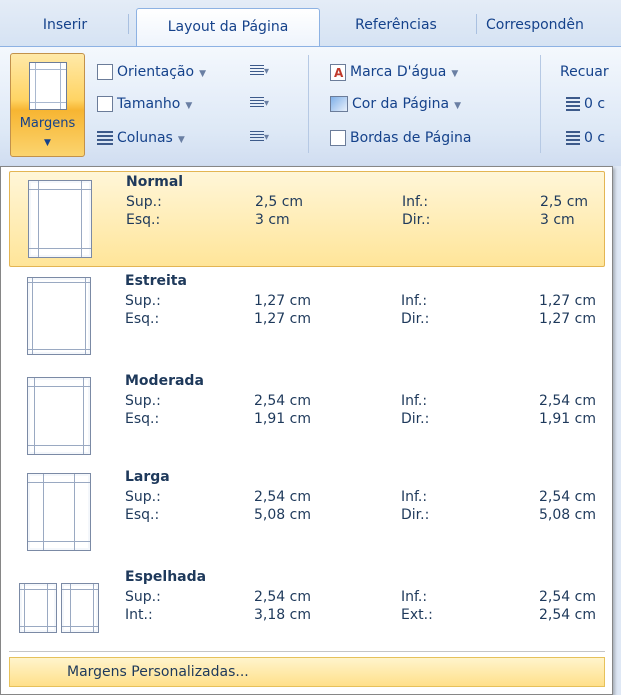 Image resolution: width=621 pixels, height=695 pixels. I want to click on indent-left-field: 0 c, so click(585, 104).